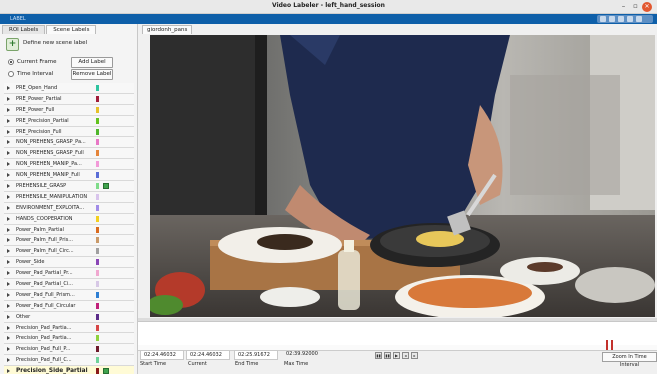 This screenshot has height=374, width=657. Describe the element at coordinates (69, 219) in the screenshot. I see `scene-label-row: HANDS_COOPERATION` at that location.